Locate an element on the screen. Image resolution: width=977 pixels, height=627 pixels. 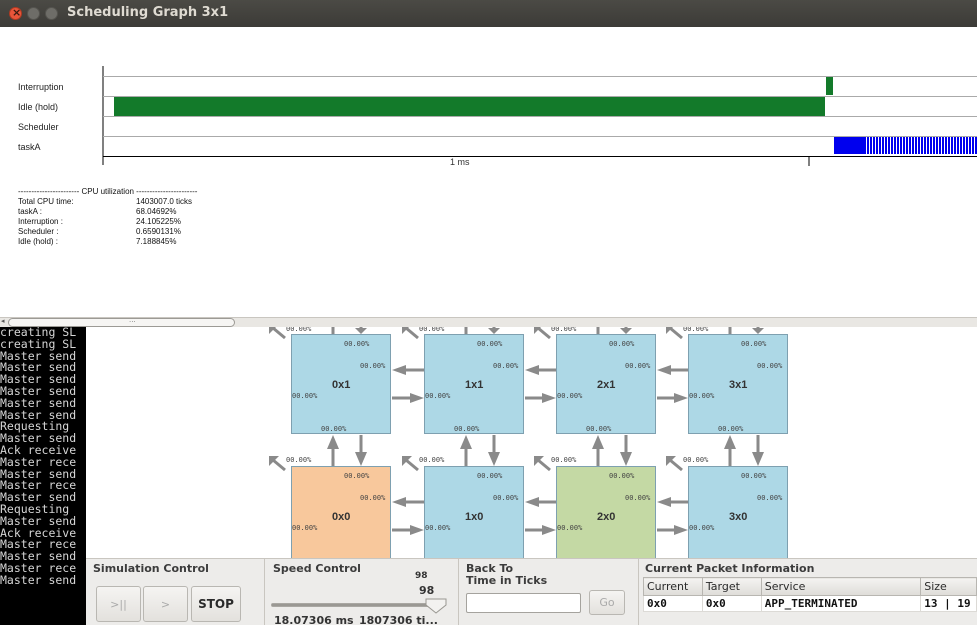
cell-service: APP_TERMINATED is located at coordinates (841, 603).